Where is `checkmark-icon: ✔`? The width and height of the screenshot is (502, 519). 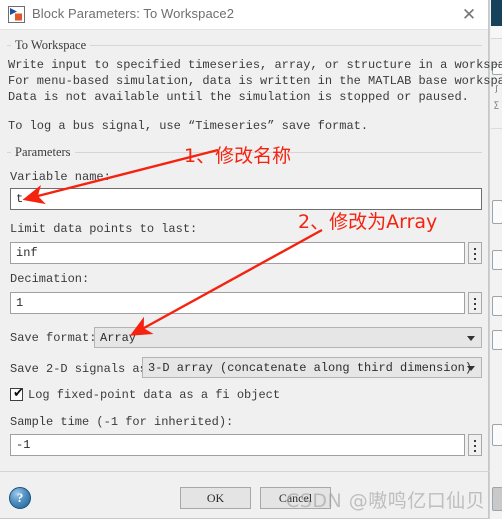 checkmark-icon: ✔ is located at coordinates (18, 393).